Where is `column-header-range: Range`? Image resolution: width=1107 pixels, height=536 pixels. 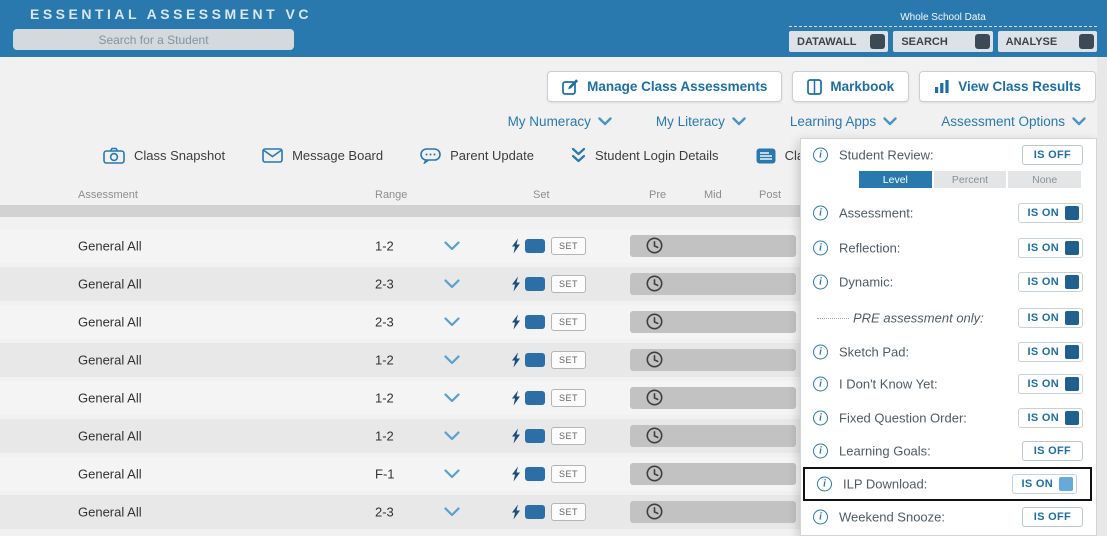 column-header-range: Range is located at coordinates (391, 195).